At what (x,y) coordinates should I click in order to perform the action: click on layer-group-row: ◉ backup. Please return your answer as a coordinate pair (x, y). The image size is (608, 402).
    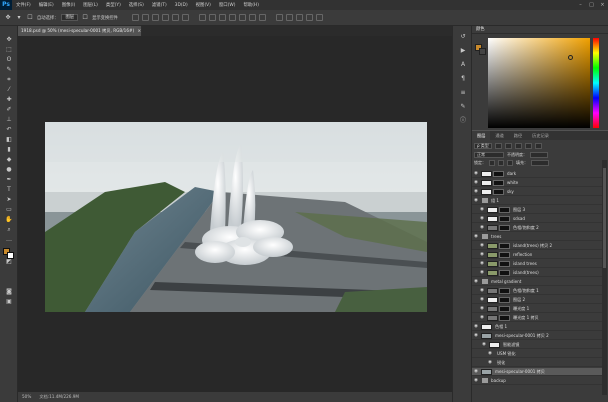
    Looking at the image, I should click on (537, 381).